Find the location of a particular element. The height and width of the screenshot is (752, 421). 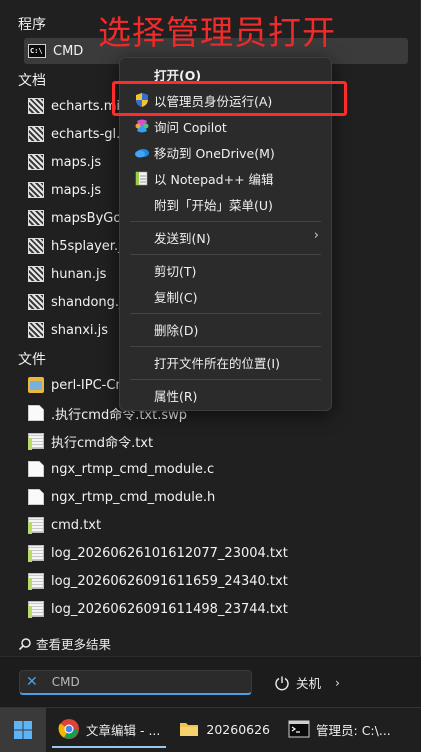

cmd-icon: C:\ is located at coordinates (37, 51).